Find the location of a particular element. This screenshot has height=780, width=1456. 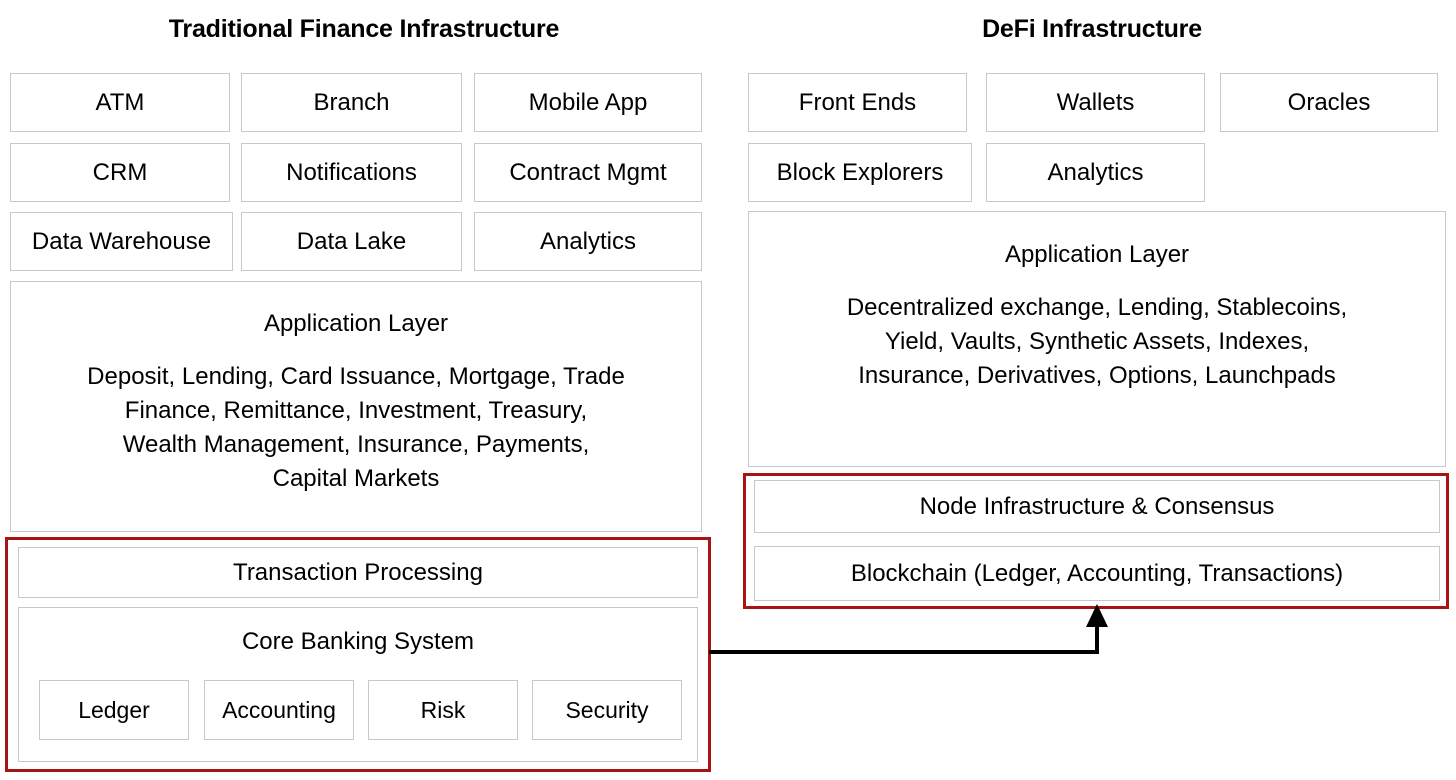

box-node-infrastructure-label: Node Infrastructure & Consensus is located at coordinates (1097, 506).